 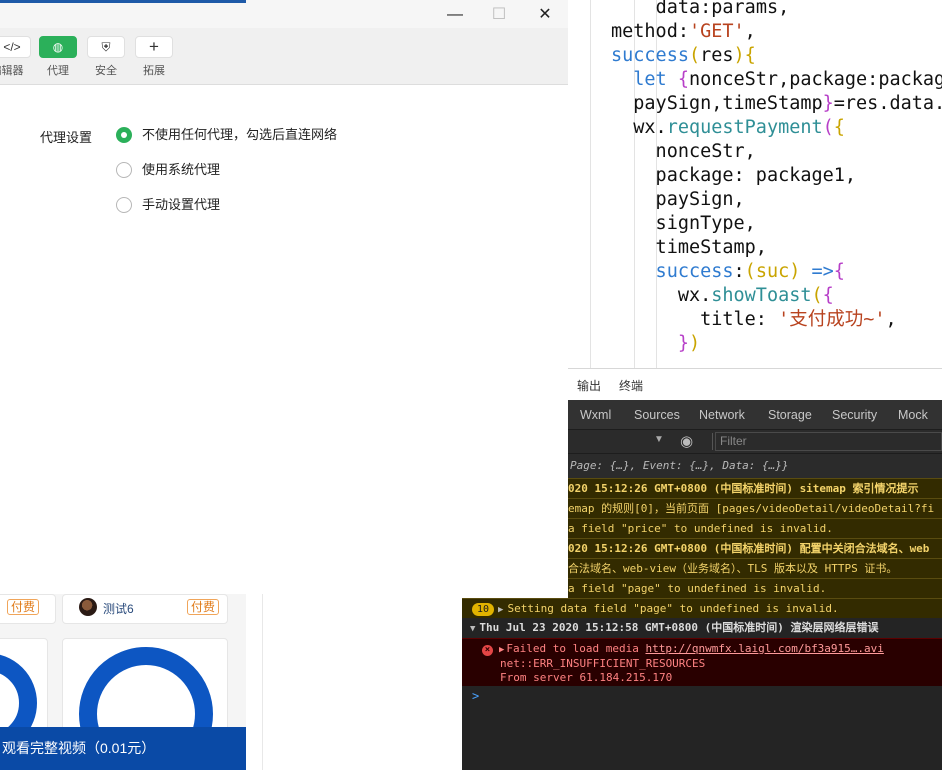 What do you see at coordinates (123, 748) in the screenshot?
I see `watch-full-video-button: 观看完整视频（0.01元）` at bounding box center [123, 748].